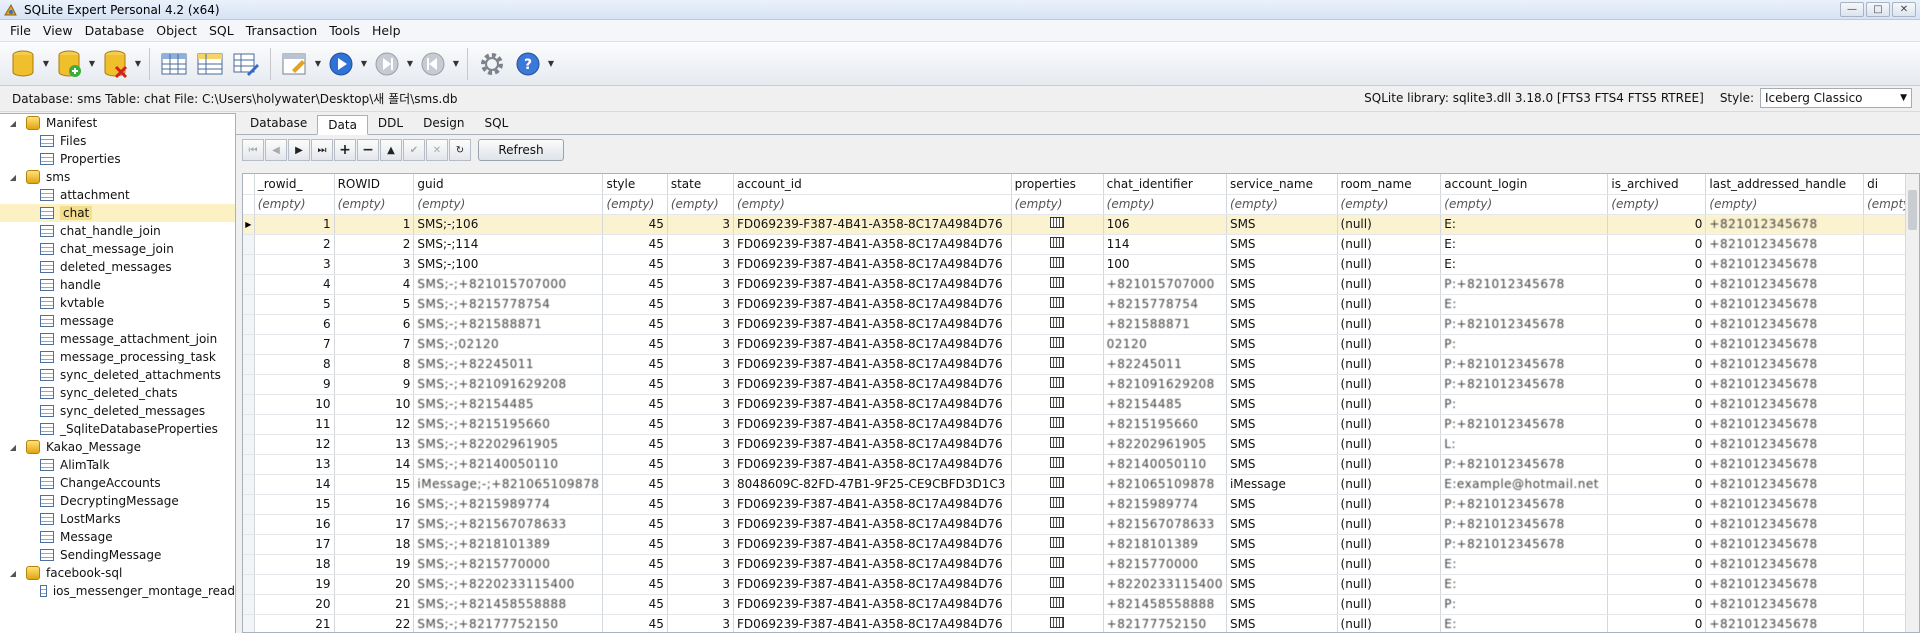 The image size is (1920, 633). Describe the element at coordinates (1165, 384) in the screenshot. I see `table-cell: +821091629208` at that location.